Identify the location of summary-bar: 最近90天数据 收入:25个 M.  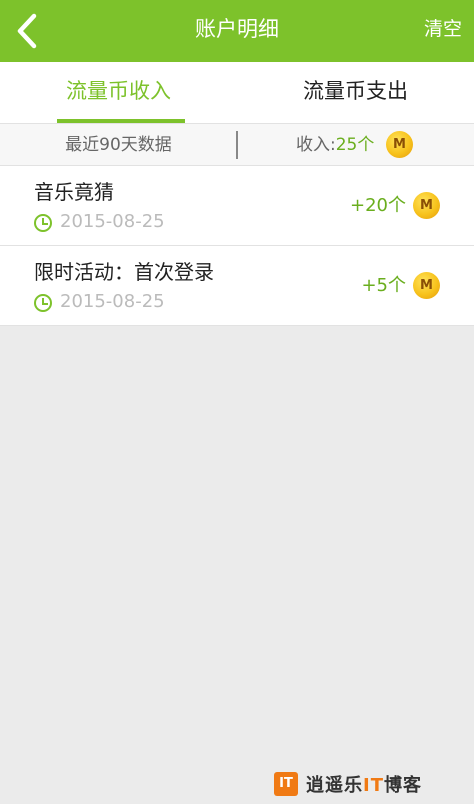
(237, 145).